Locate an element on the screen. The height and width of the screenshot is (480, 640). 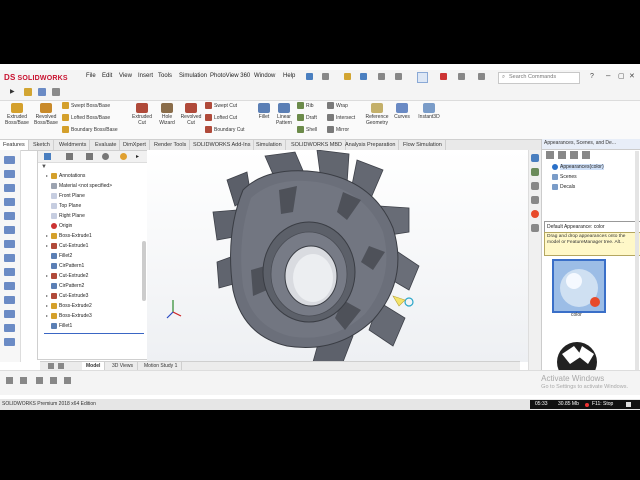
menu-view: View is located at coordinates (125, 76).